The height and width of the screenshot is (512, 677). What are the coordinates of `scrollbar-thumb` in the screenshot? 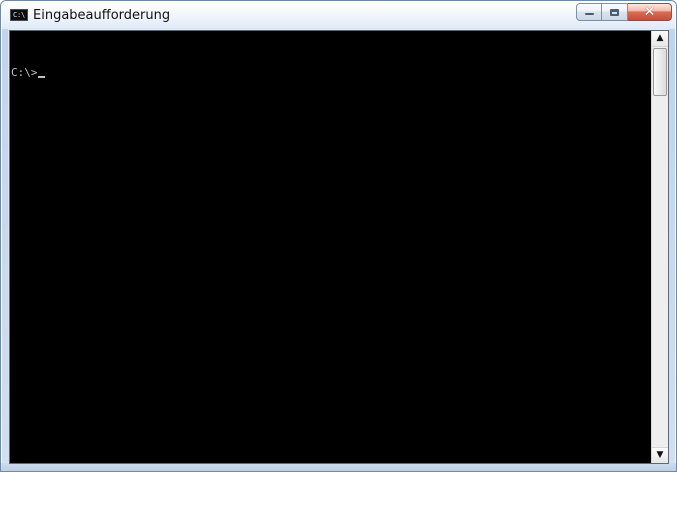 It's located at (660, 72).